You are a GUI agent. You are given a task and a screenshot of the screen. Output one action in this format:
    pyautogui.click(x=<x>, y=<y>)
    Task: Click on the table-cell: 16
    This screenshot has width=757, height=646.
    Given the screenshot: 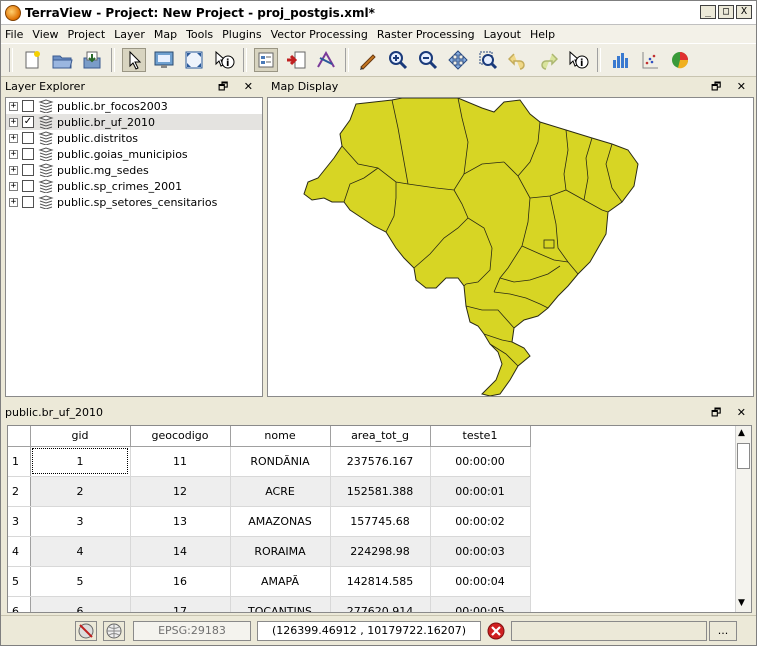 What is the action you would take?
    pyautogui.click(x=180, y=581)
    